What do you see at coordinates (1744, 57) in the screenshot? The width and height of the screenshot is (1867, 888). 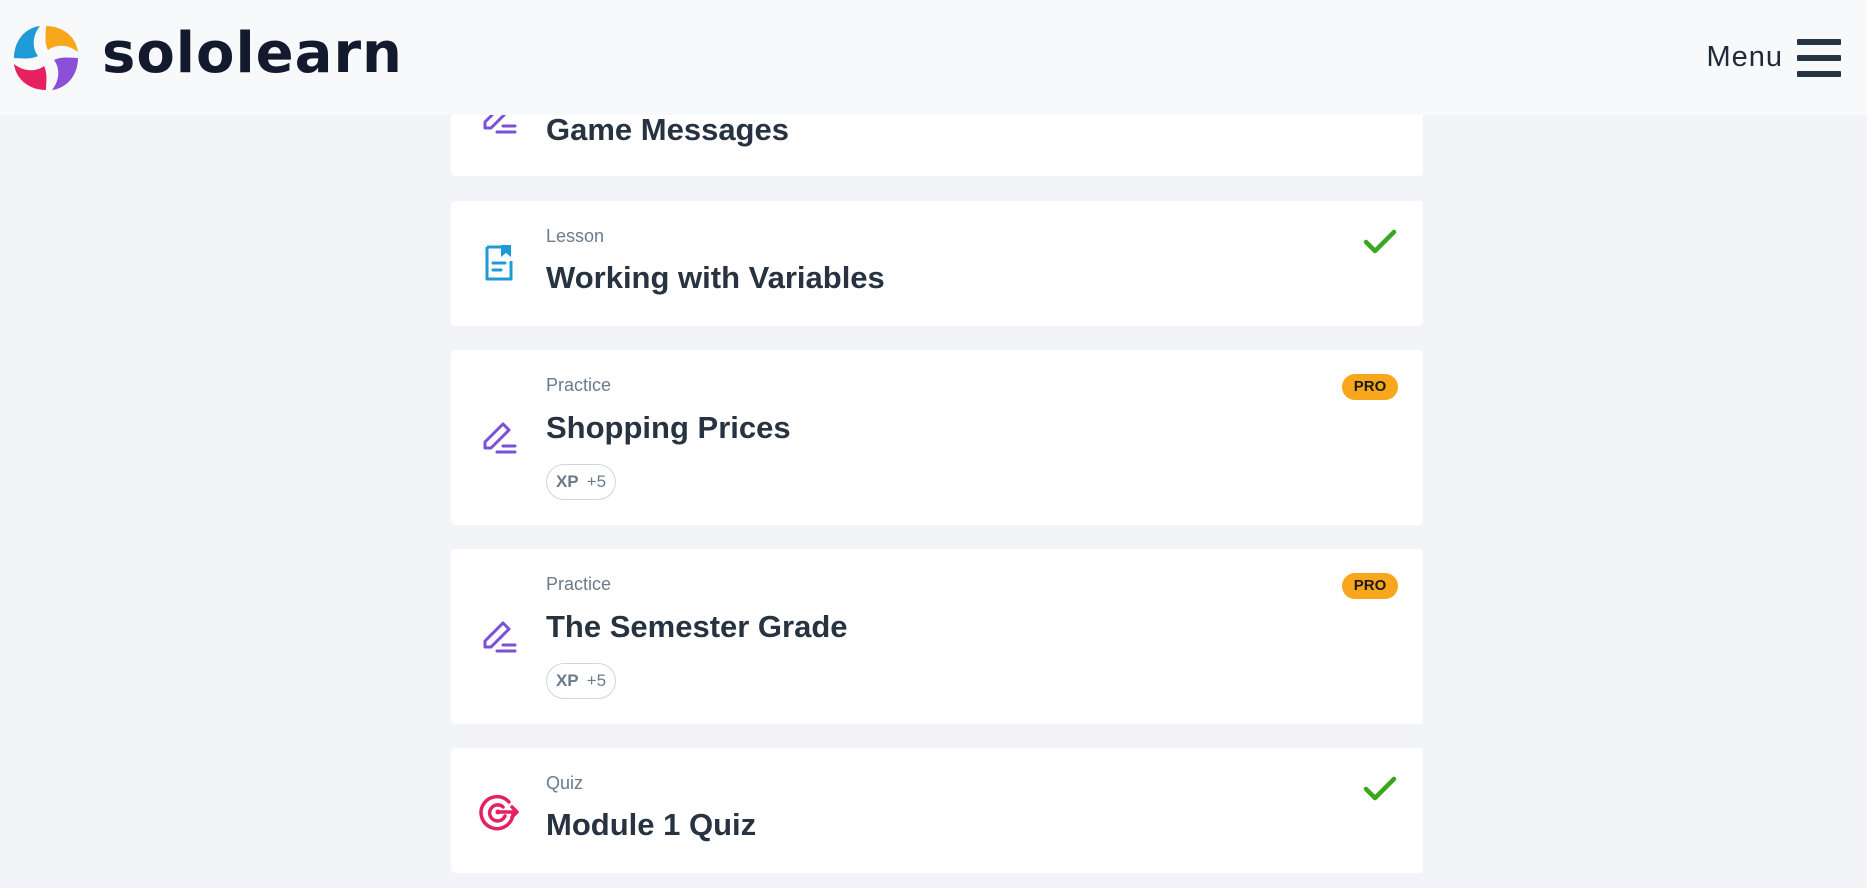 I see `menu-label: Menu` at bounding box center [1744, 57].